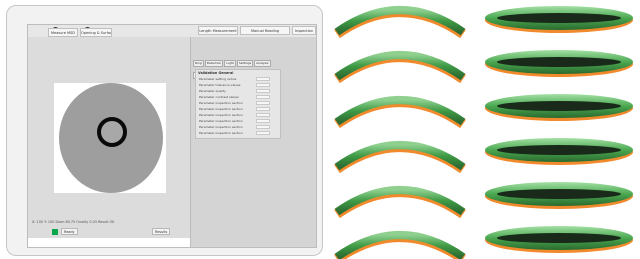 The width and height of the screenshot is (640, 259). What do you see at coordinates (304, 30) in the screenshot?
I see `inspection-button: Inspection` at bounding box center [304, 30].